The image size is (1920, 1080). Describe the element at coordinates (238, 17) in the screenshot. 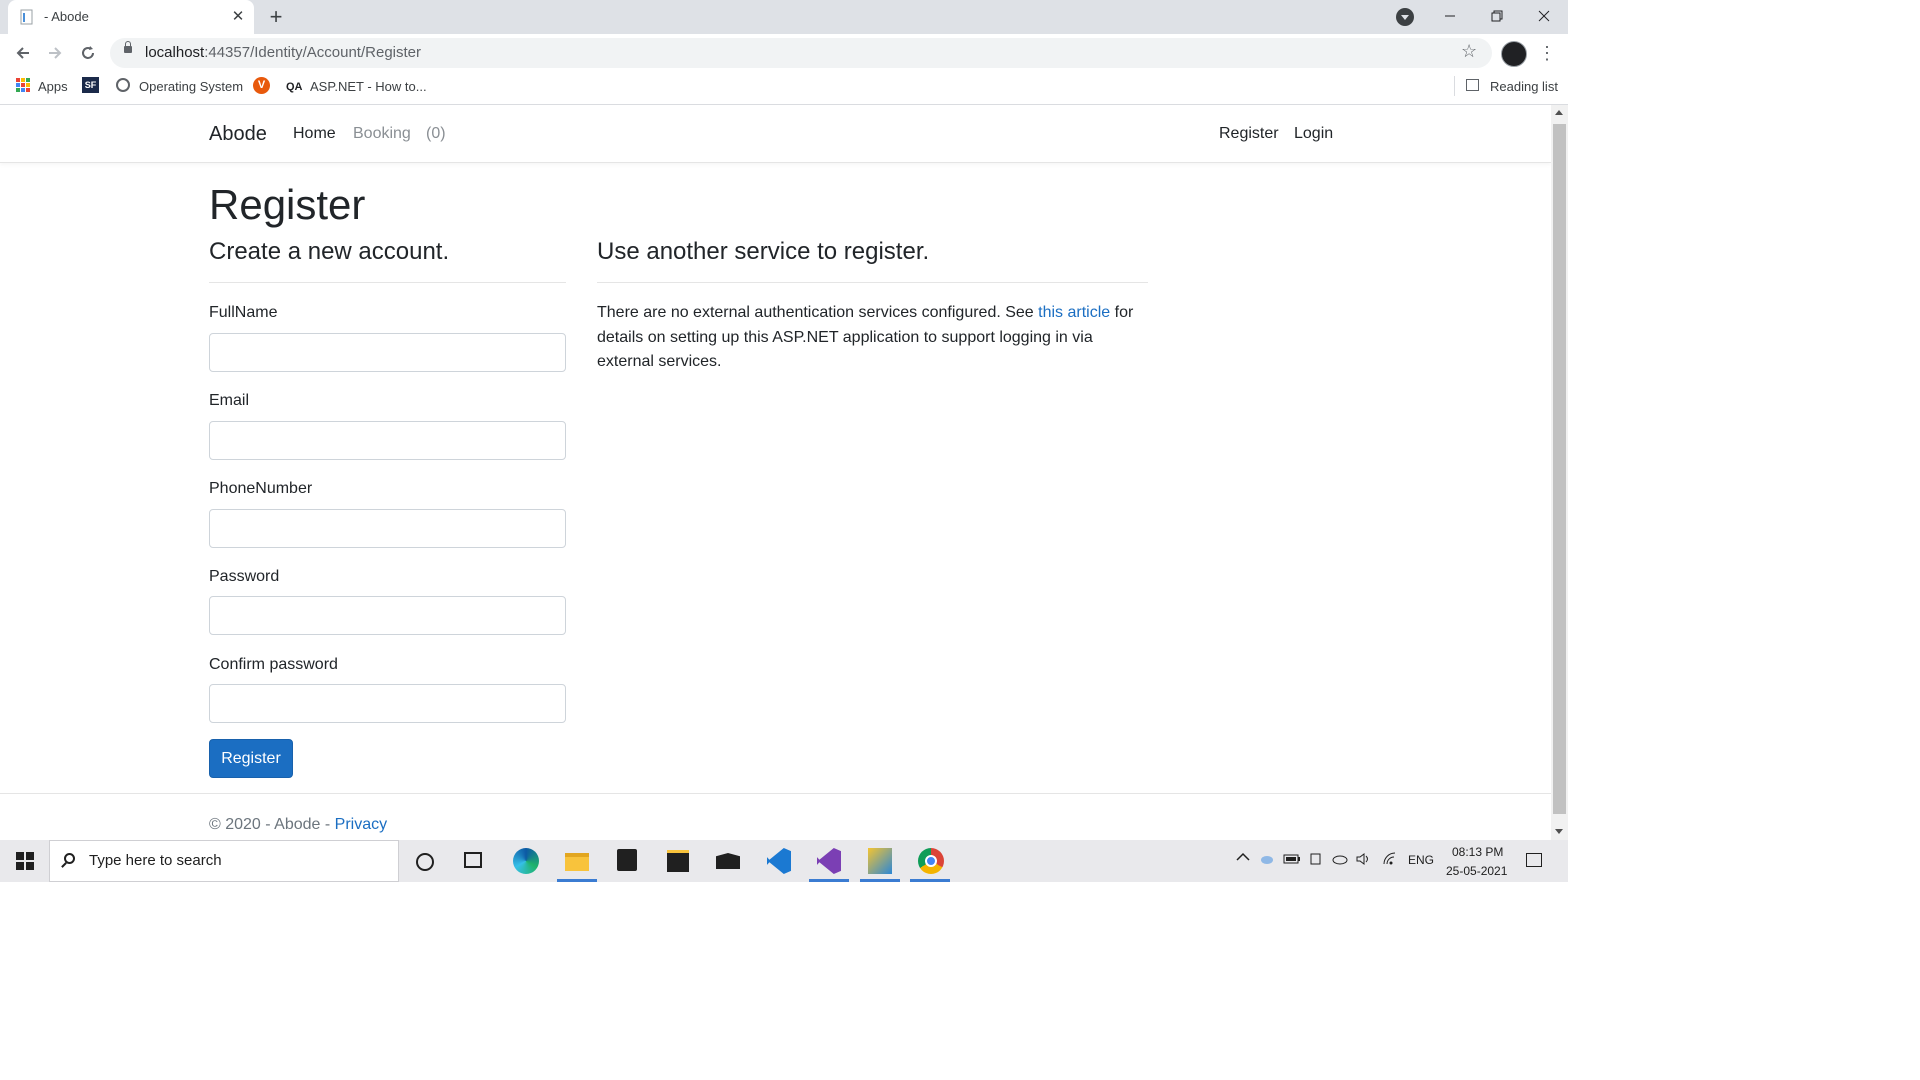

I see `tab-close-icon: ✕` at that location.